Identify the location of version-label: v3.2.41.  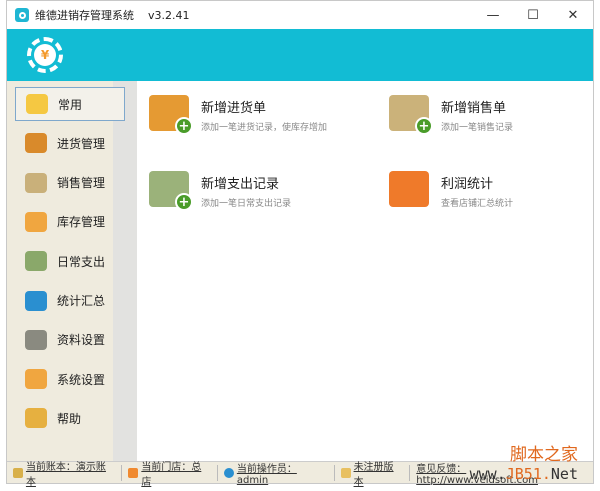
(169, 15).